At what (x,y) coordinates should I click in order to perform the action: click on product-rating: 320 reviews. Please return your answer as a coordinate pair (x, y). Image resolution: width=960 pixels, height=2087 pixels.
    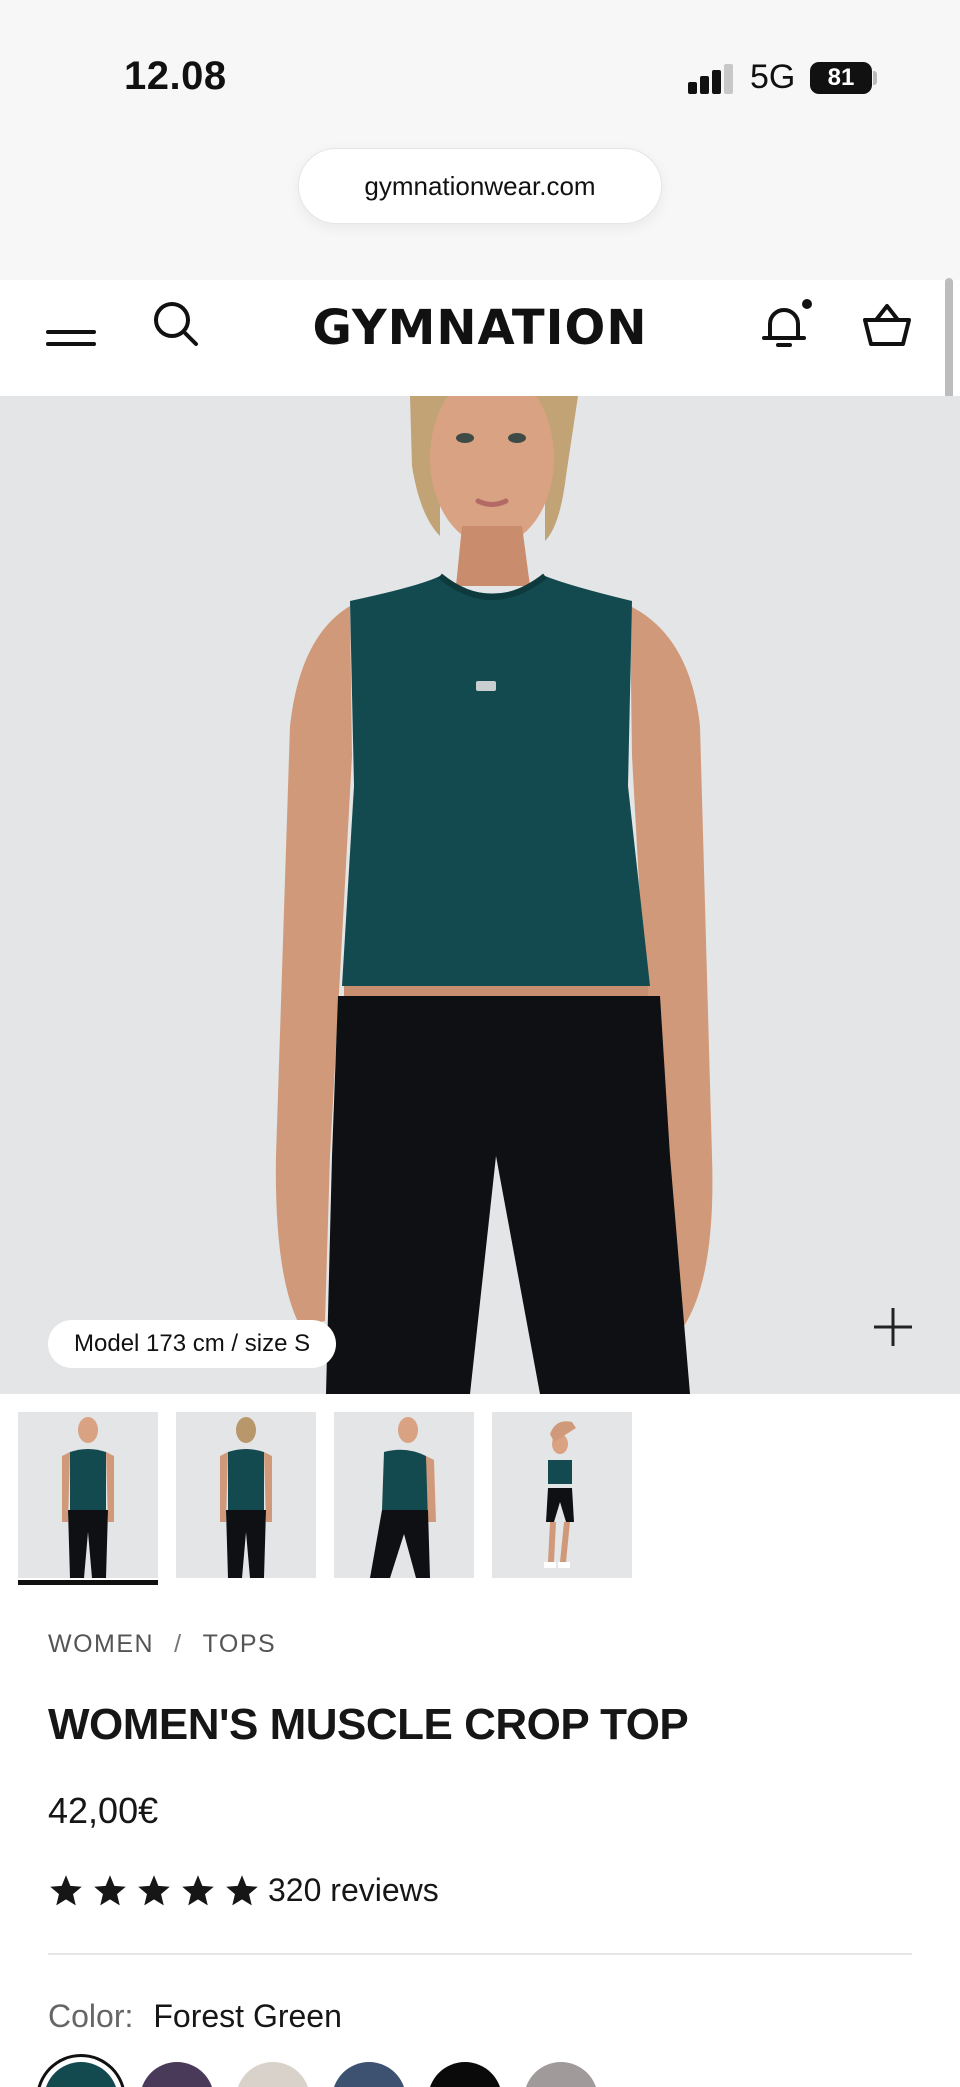
    Looking at the image, I should click on (243, 1890).